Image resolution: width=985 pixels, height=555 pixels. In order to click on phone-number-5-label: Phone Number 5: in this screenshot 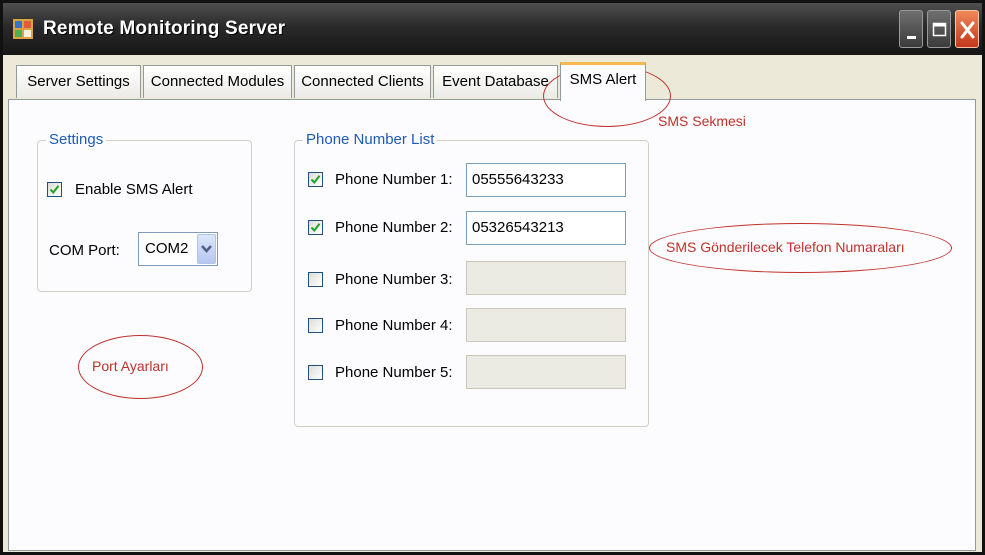, I will do `click(394, 372)`.